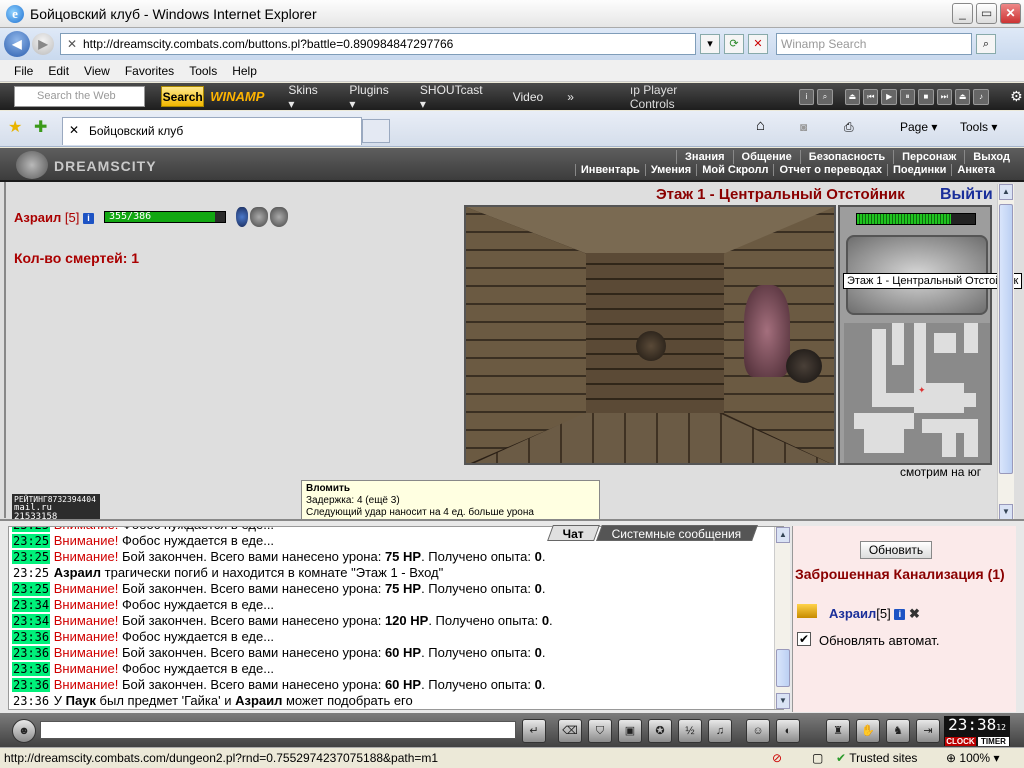  What do you see at coordinates (212, 131) in the screenshot?
I see `browser-tab: ✕ Бойцовский клуб` at bounding box center [212, 131].